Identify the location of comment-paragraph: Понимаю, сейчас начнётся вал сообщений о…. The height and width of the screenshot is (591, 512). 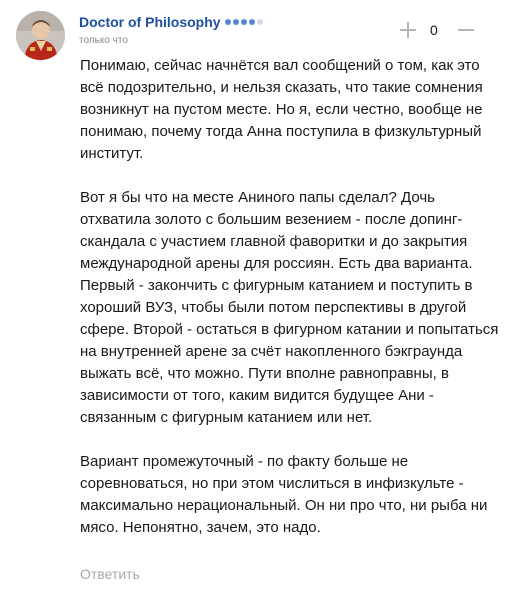
(281, 109).